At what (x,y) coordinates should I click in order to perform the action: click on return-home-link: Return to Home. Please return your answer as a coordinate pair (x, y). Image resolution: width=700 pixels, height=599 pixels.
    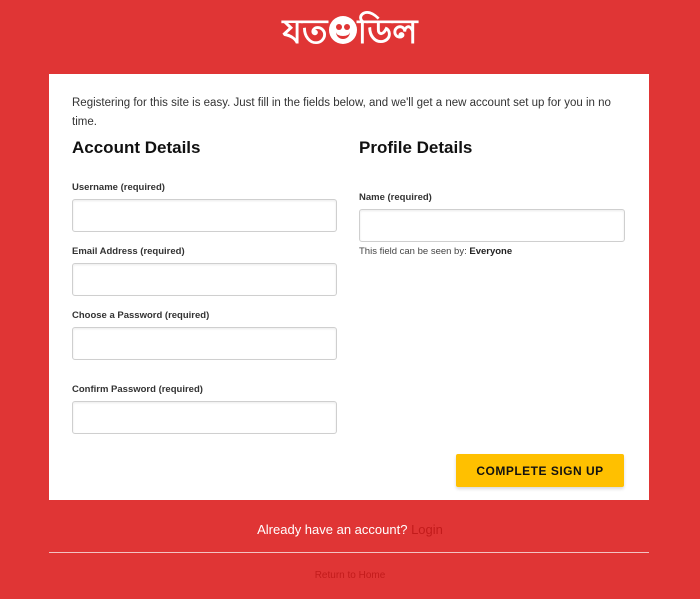
    Looking at the image, I should click on (350, 575).